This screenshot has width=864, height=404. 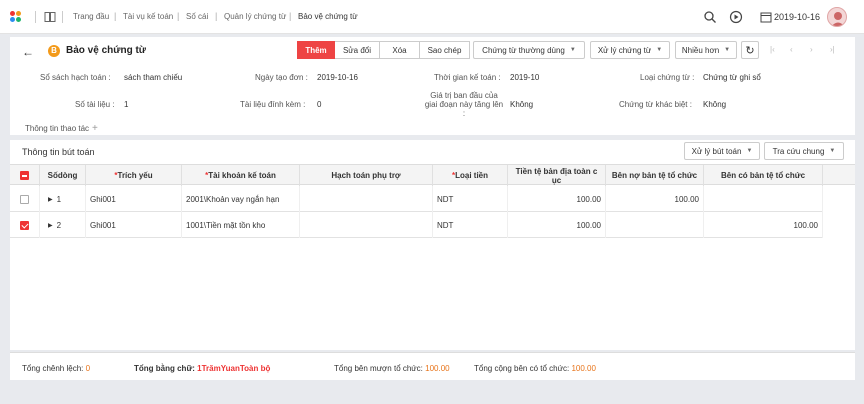 What do you see at coordinates (732, 77) in the screenshot?
I see `voucher-type-value: Chứng từ ghi sổ` at bounding box center [732, 77].